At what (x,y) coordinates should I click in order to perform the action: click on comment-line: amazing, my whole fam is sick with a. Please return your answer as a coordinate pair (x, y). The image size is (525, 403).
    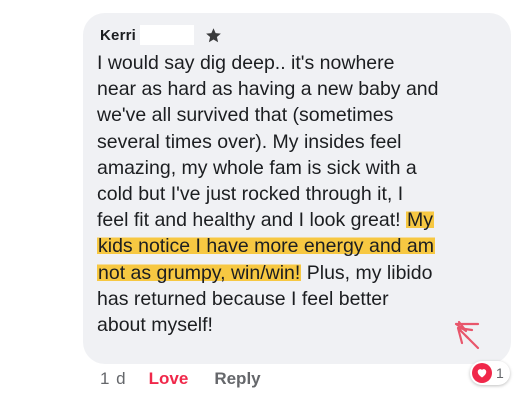
    Looking at the image, I should click on (257, 167).